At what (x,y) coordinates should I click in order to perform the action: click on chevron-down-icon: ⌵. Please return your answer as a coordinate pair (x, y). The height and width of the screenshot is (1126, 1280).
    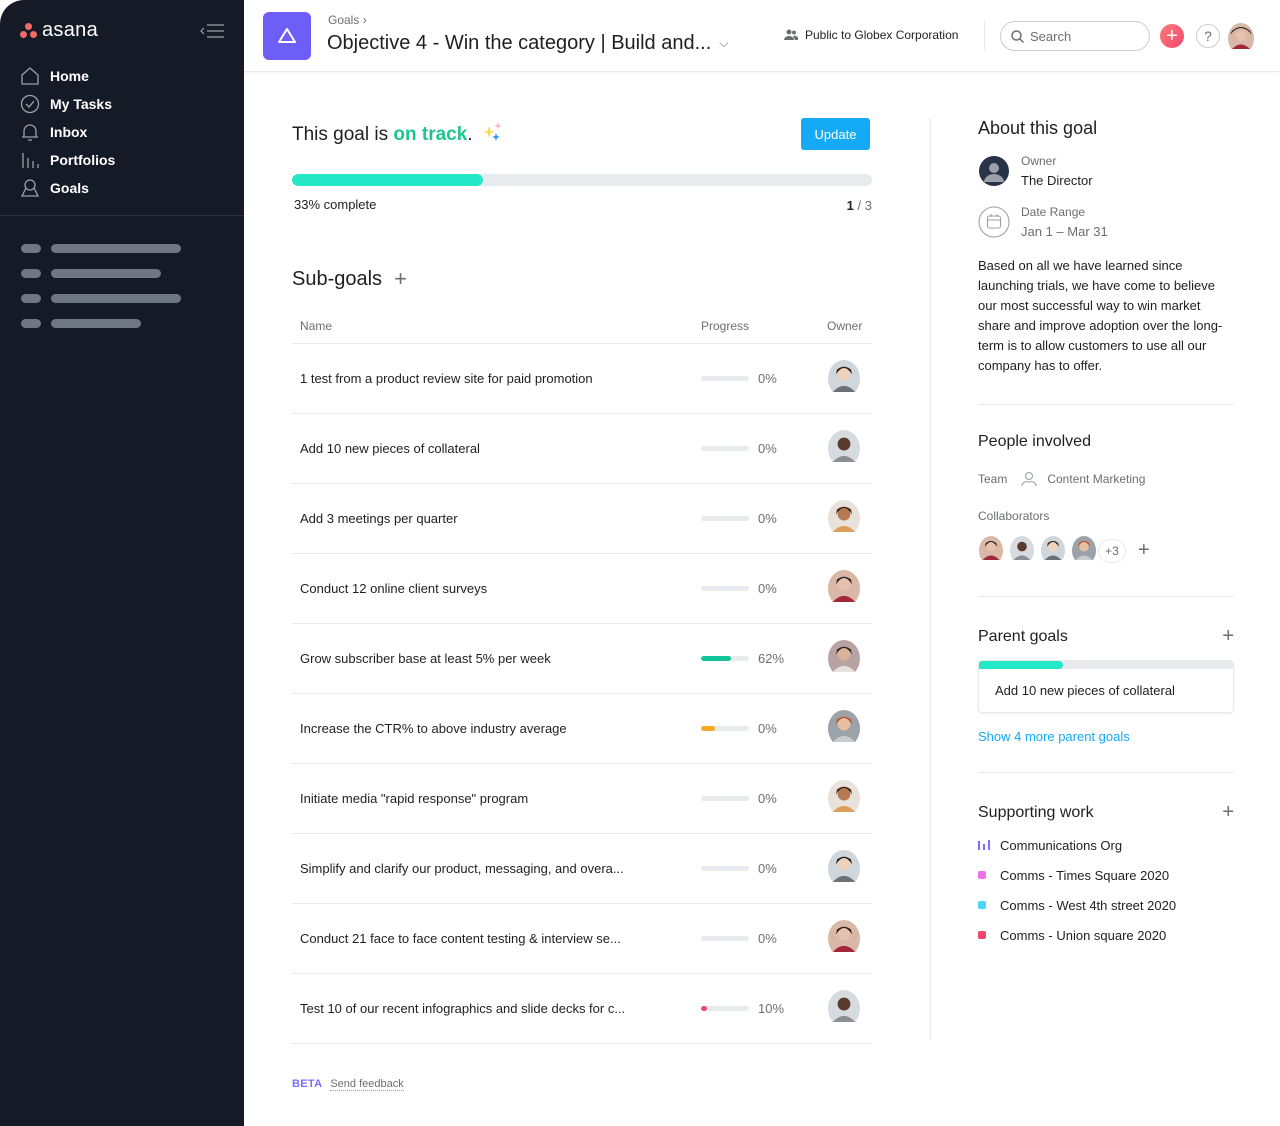
    Looking at the image, I should click on (723, 43).